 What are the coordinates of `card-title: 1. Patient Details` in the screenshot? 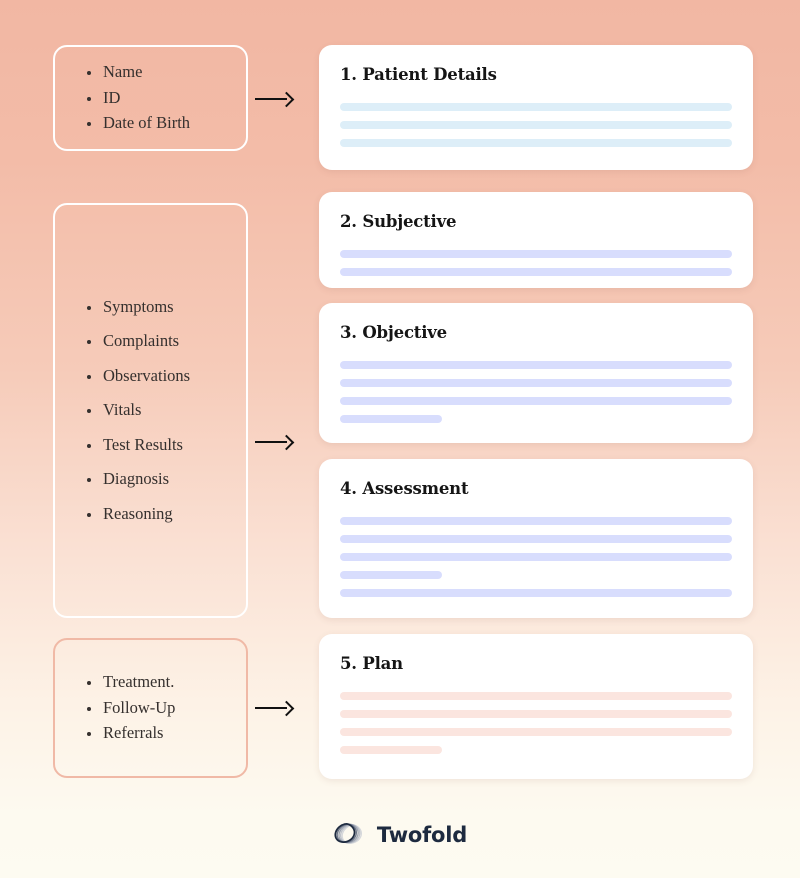 It's located at (418, 74).